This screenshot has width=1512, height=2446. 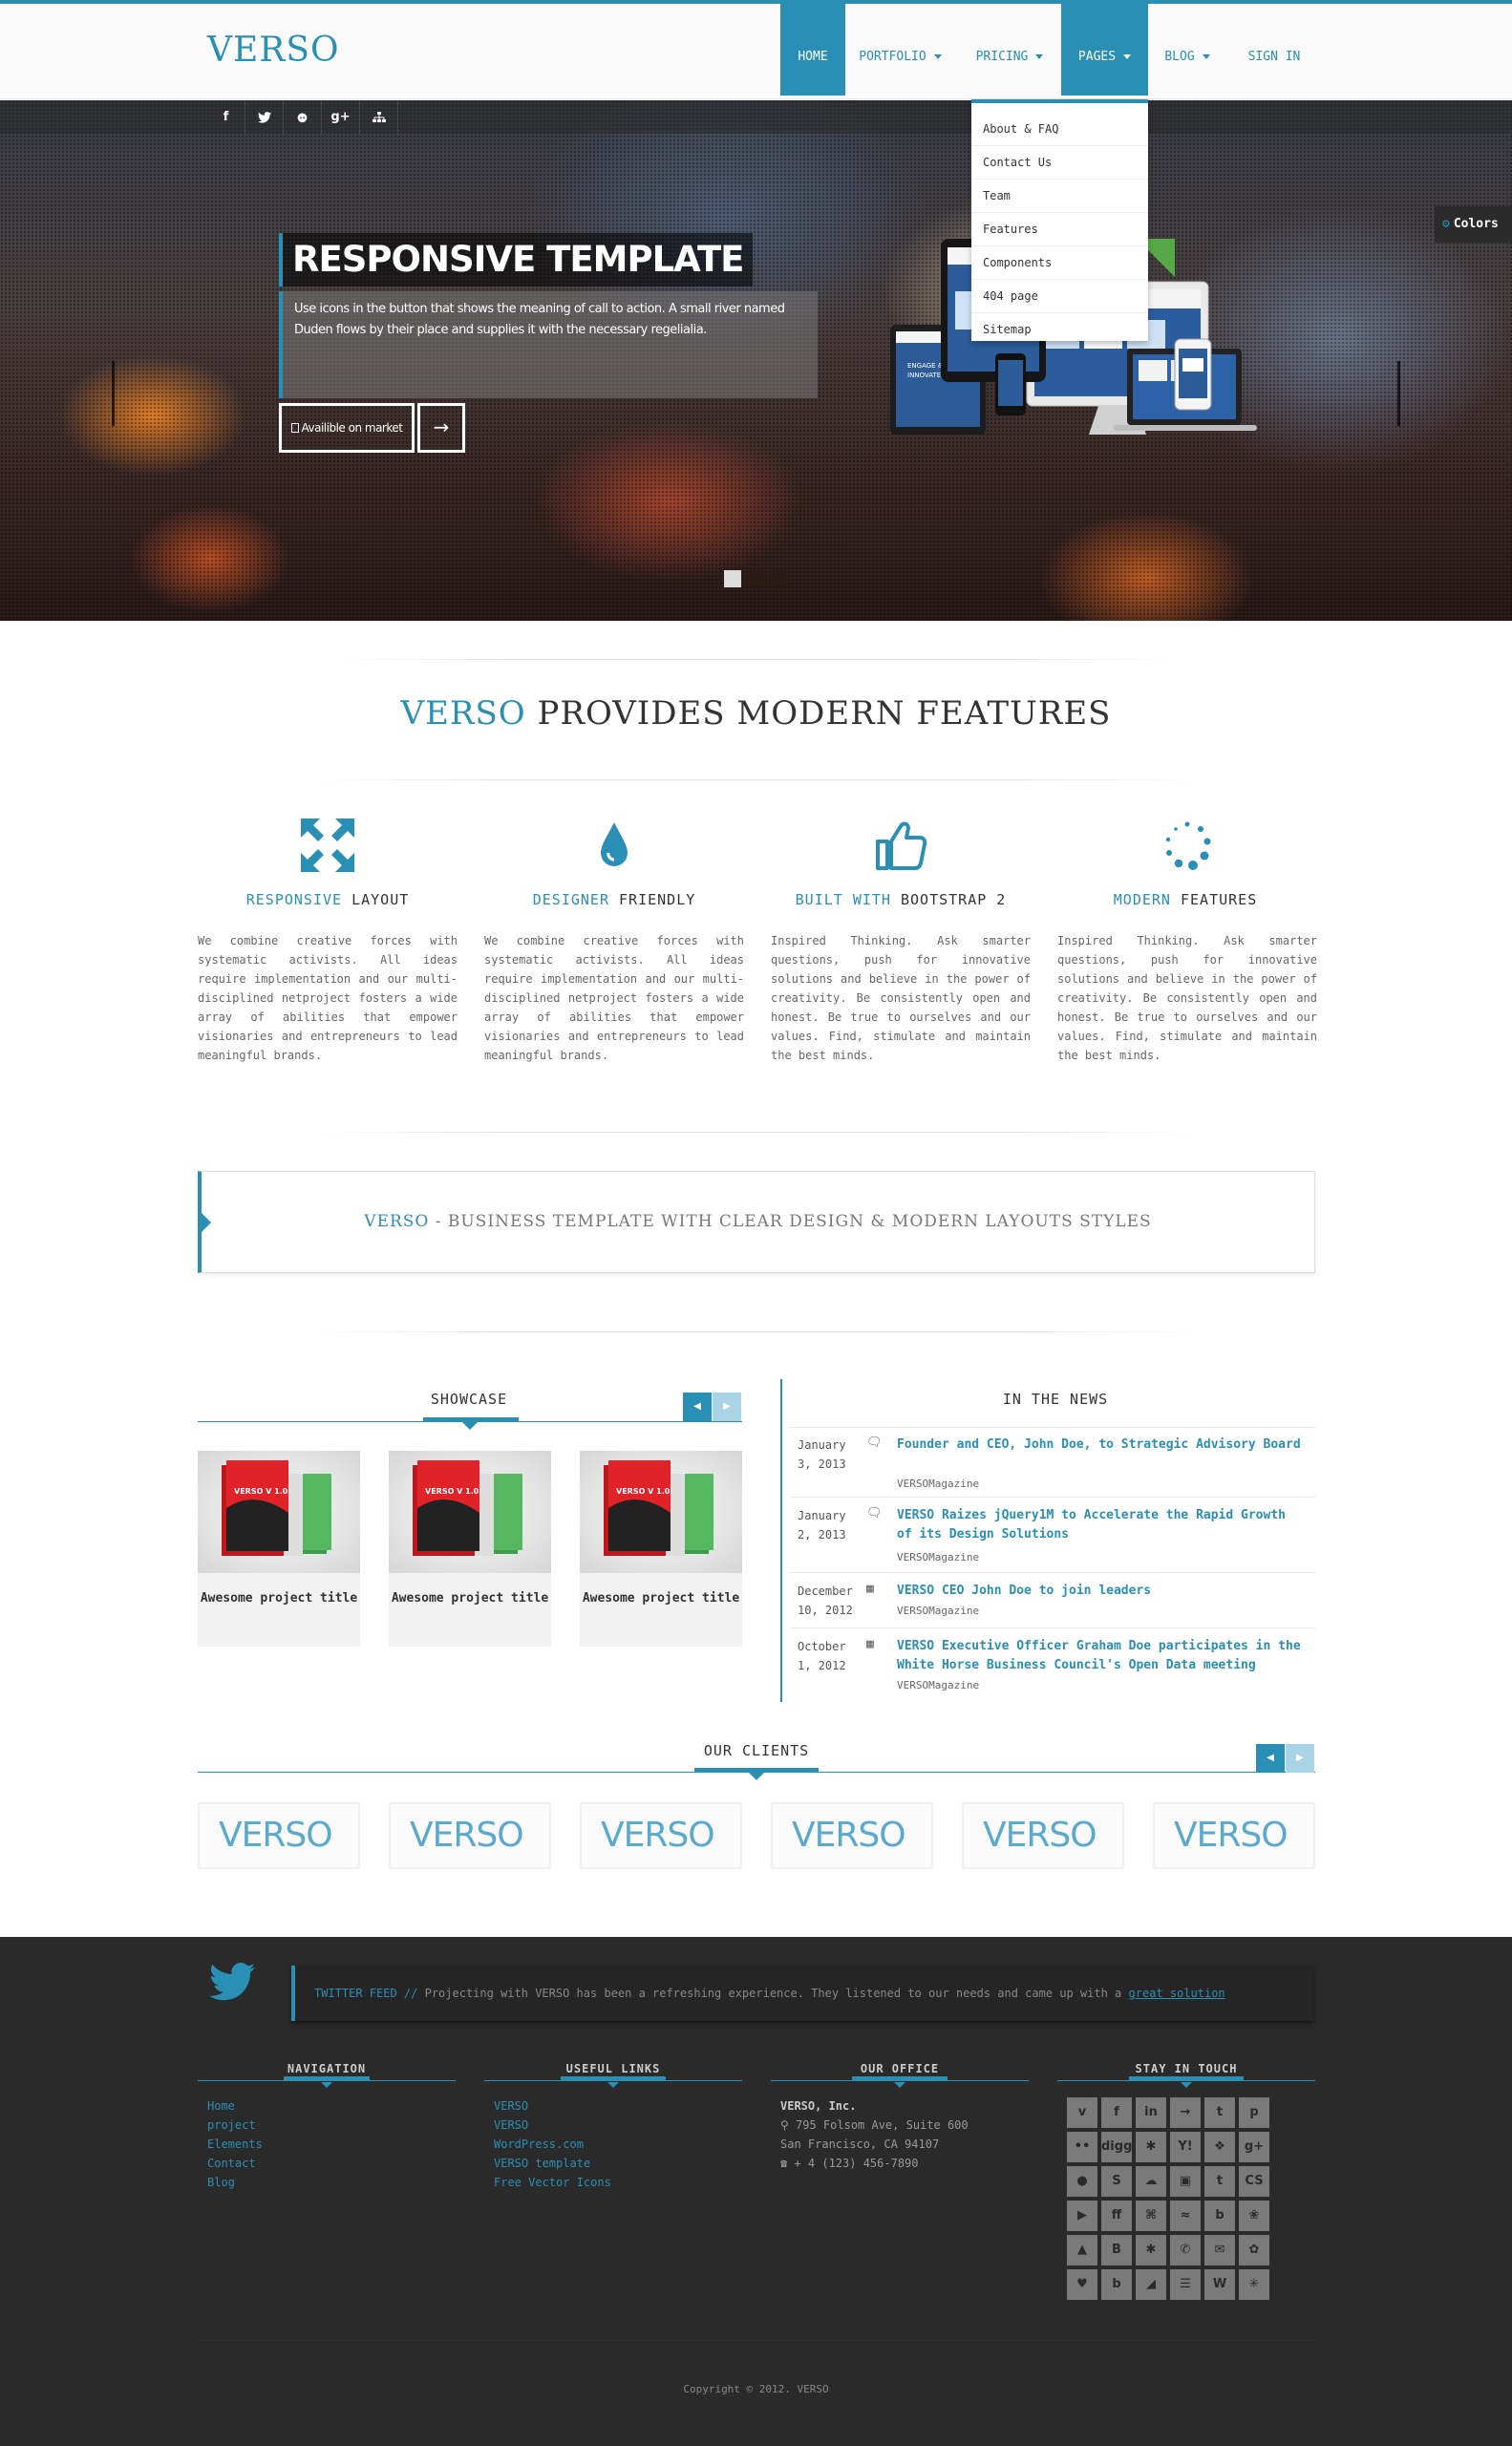 What do you see at coordinates (226, 117) in the screenshot?
I see `facebook-icon: f` at bounding box center [226, 117].